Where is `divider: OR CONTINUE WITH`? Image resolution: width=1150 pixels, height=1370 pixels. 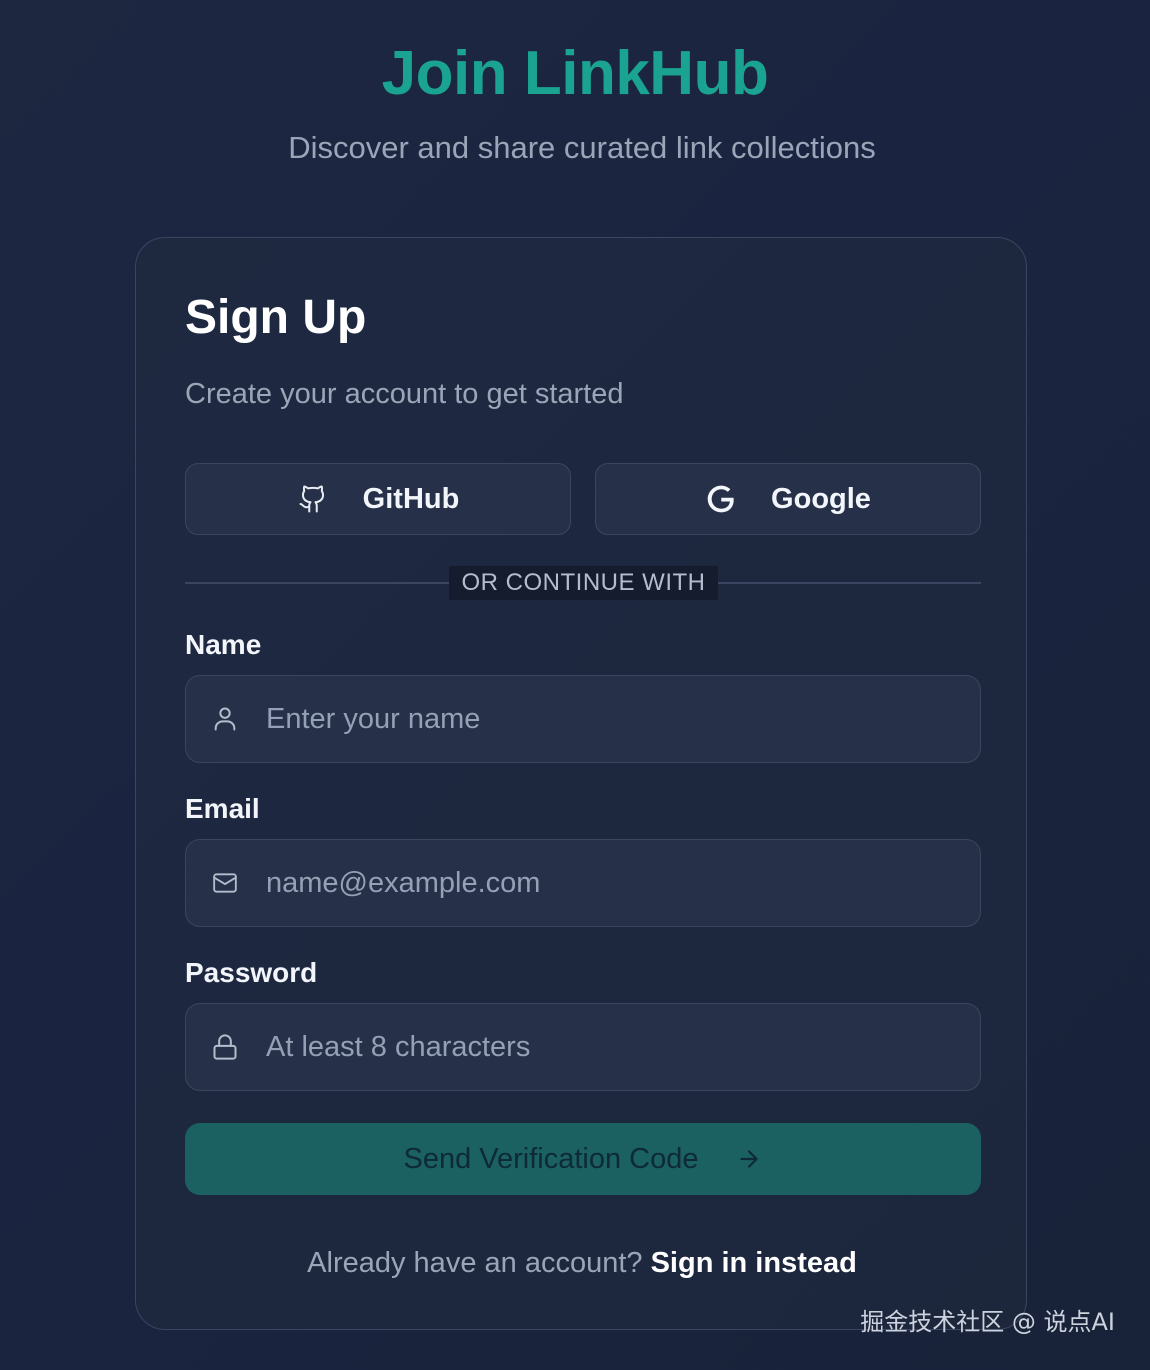
divider: OR CONTINUE WITH is located at coordinates (583, 583).